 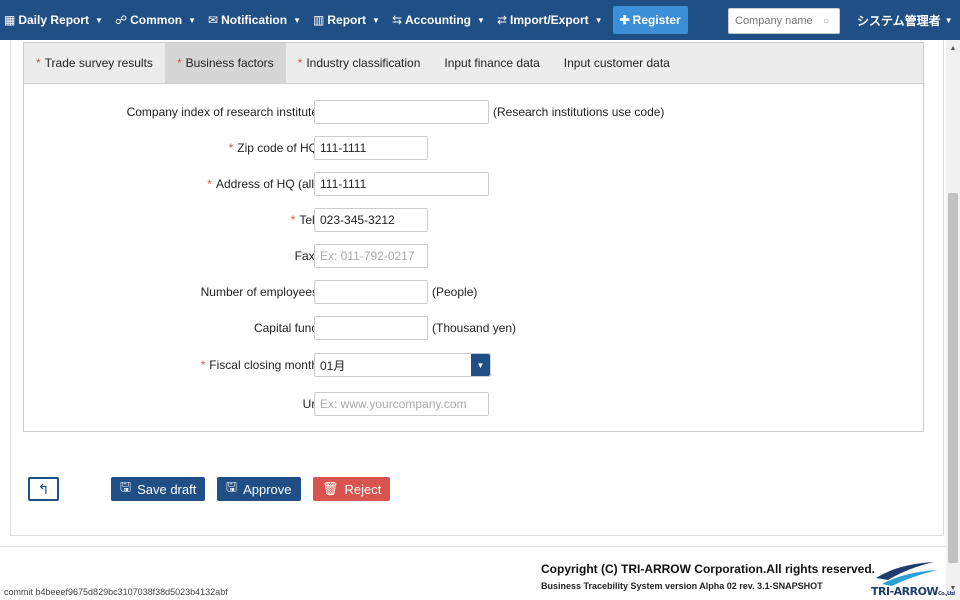 I want to click on approve-button: 🖫 Approve, so click(x=259, y=489).